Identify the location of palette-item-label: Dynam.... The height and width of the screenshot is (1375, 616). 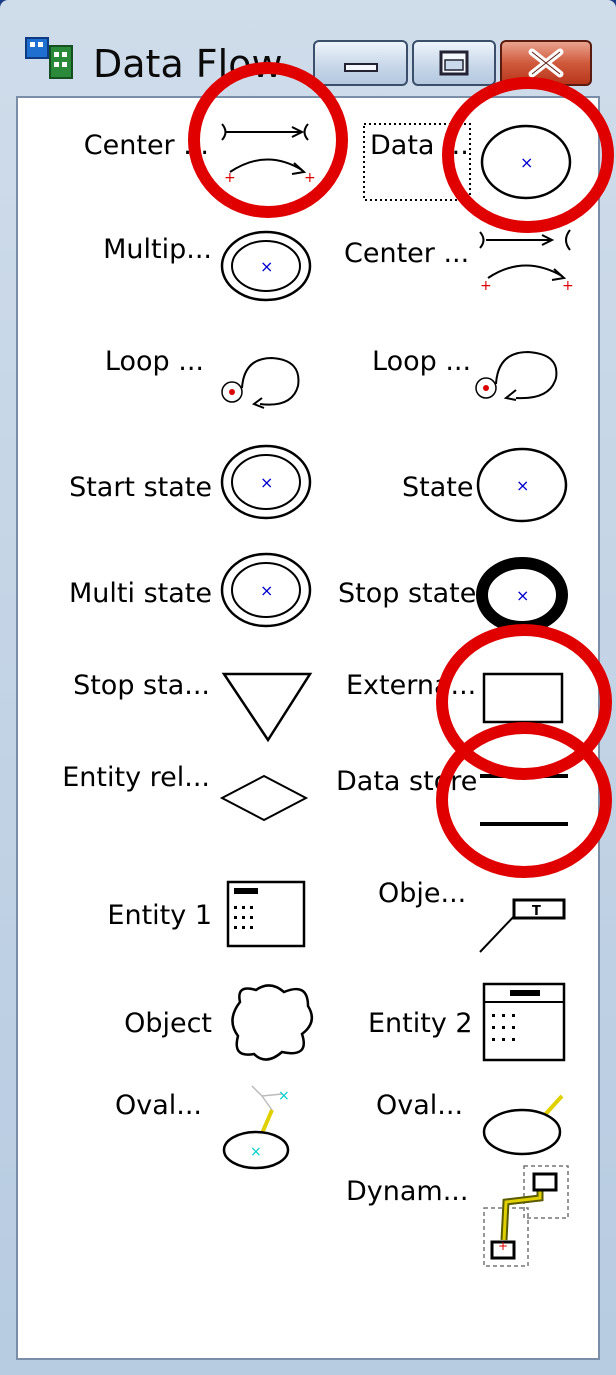
(407, 1191).